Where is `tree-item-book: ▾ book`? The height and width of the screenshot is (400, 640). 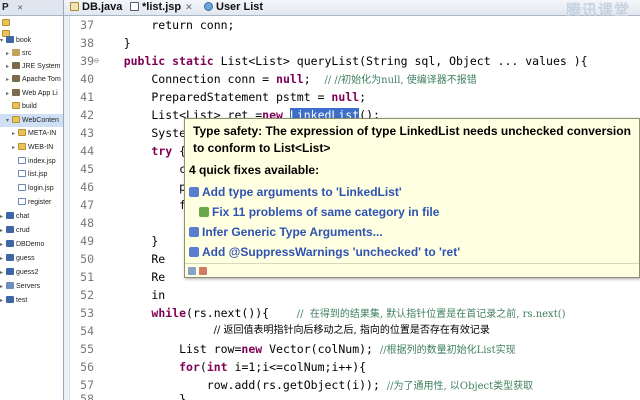 tree-item-book: ▾ book is located at coordinates (15, 40).